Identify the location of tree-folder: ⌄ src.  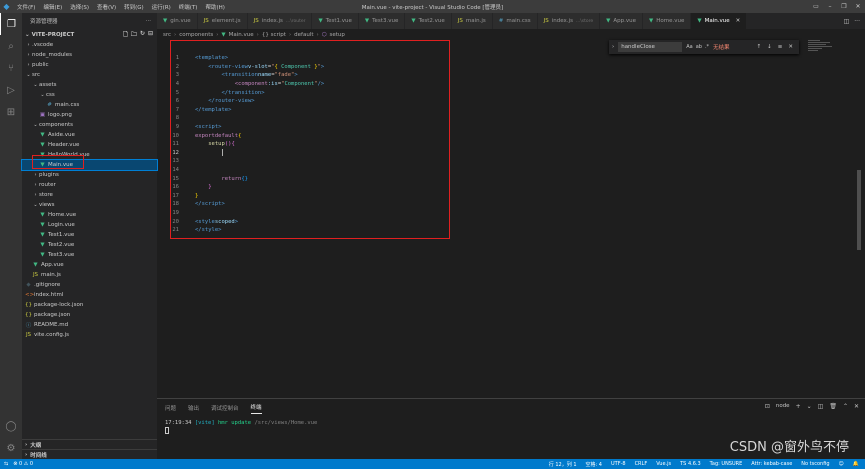
(89, 75).